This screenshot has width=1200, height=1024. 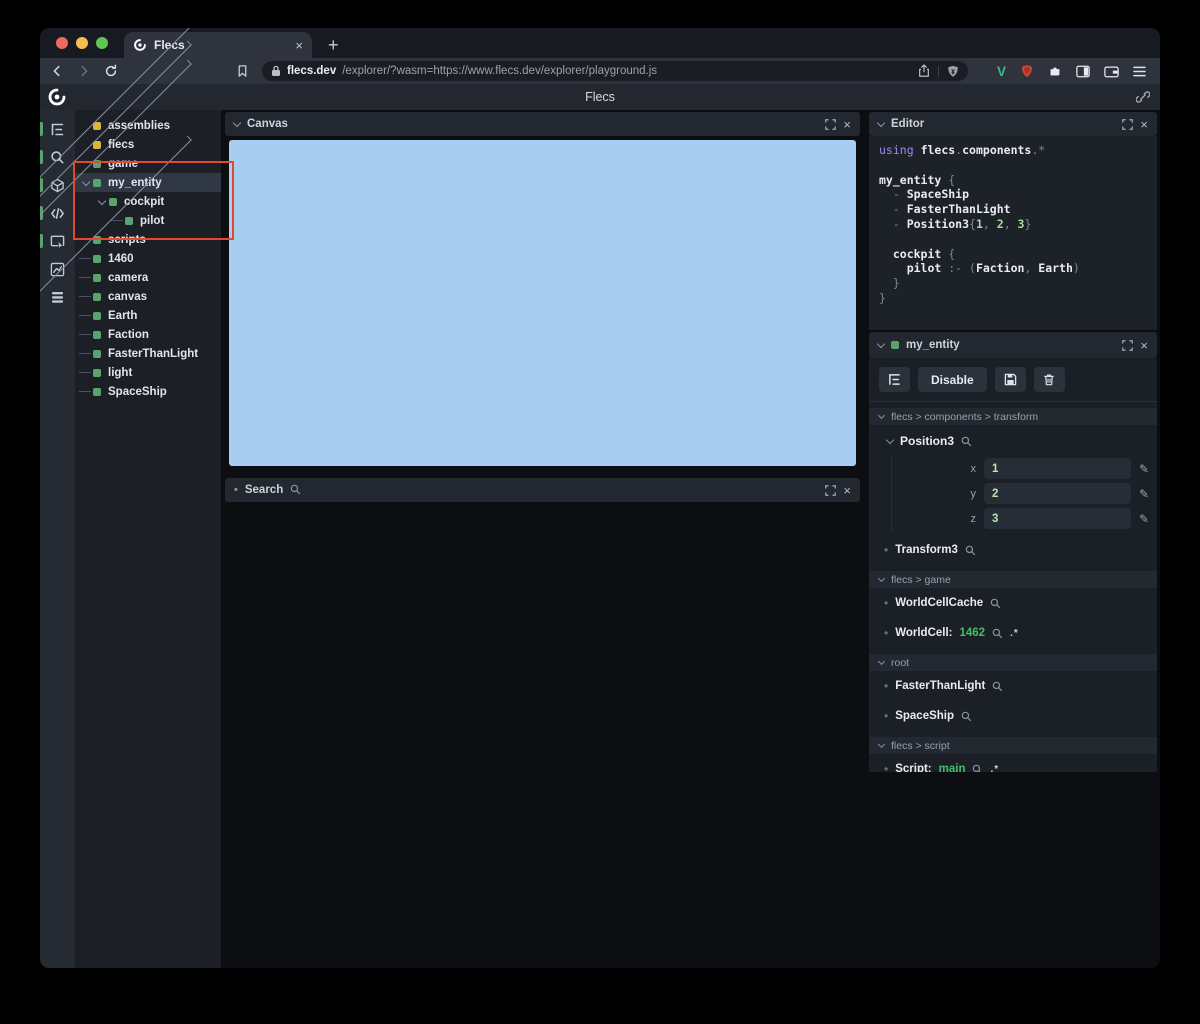 I want to click on browser-tab: Flecs ×, so click(x=218, y=45).